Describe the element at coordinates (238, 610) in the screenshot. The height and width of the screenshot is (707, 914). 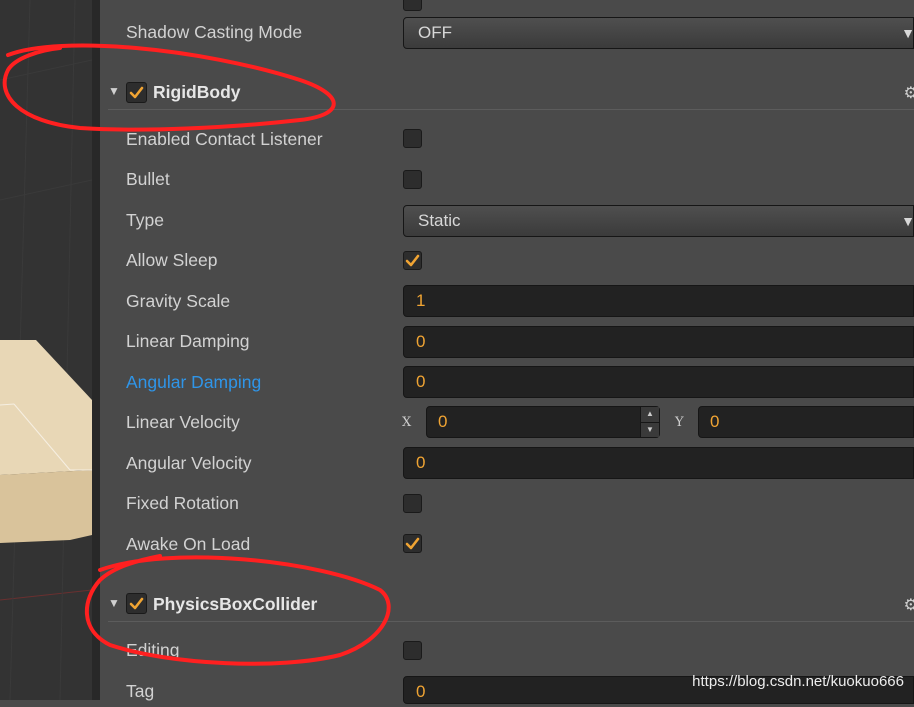
I see `annotation-circle-box-collider` at that location.